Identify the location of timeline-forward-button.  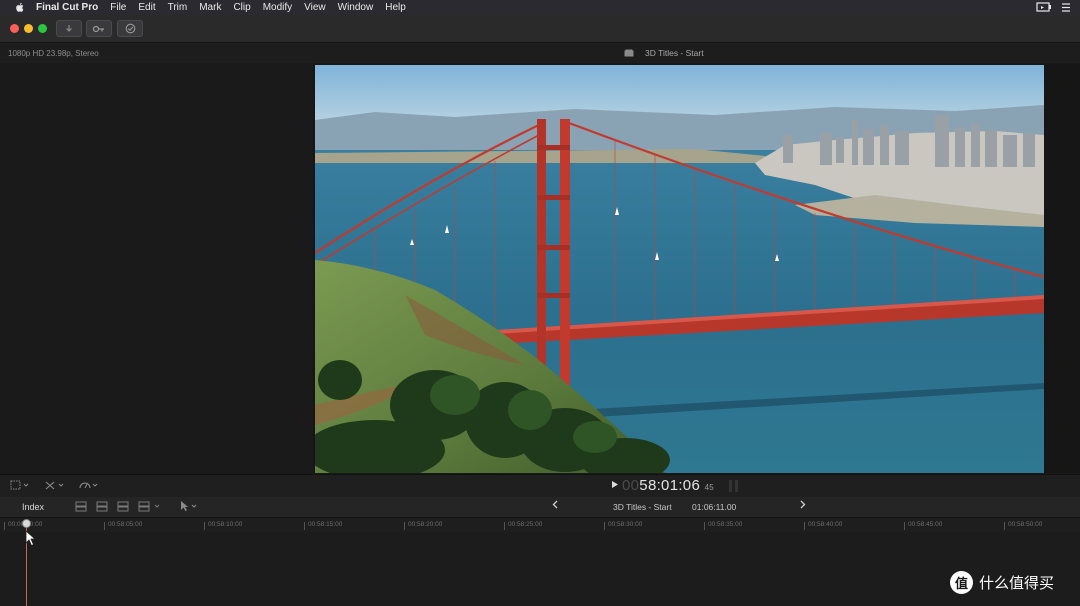
(803, 506).